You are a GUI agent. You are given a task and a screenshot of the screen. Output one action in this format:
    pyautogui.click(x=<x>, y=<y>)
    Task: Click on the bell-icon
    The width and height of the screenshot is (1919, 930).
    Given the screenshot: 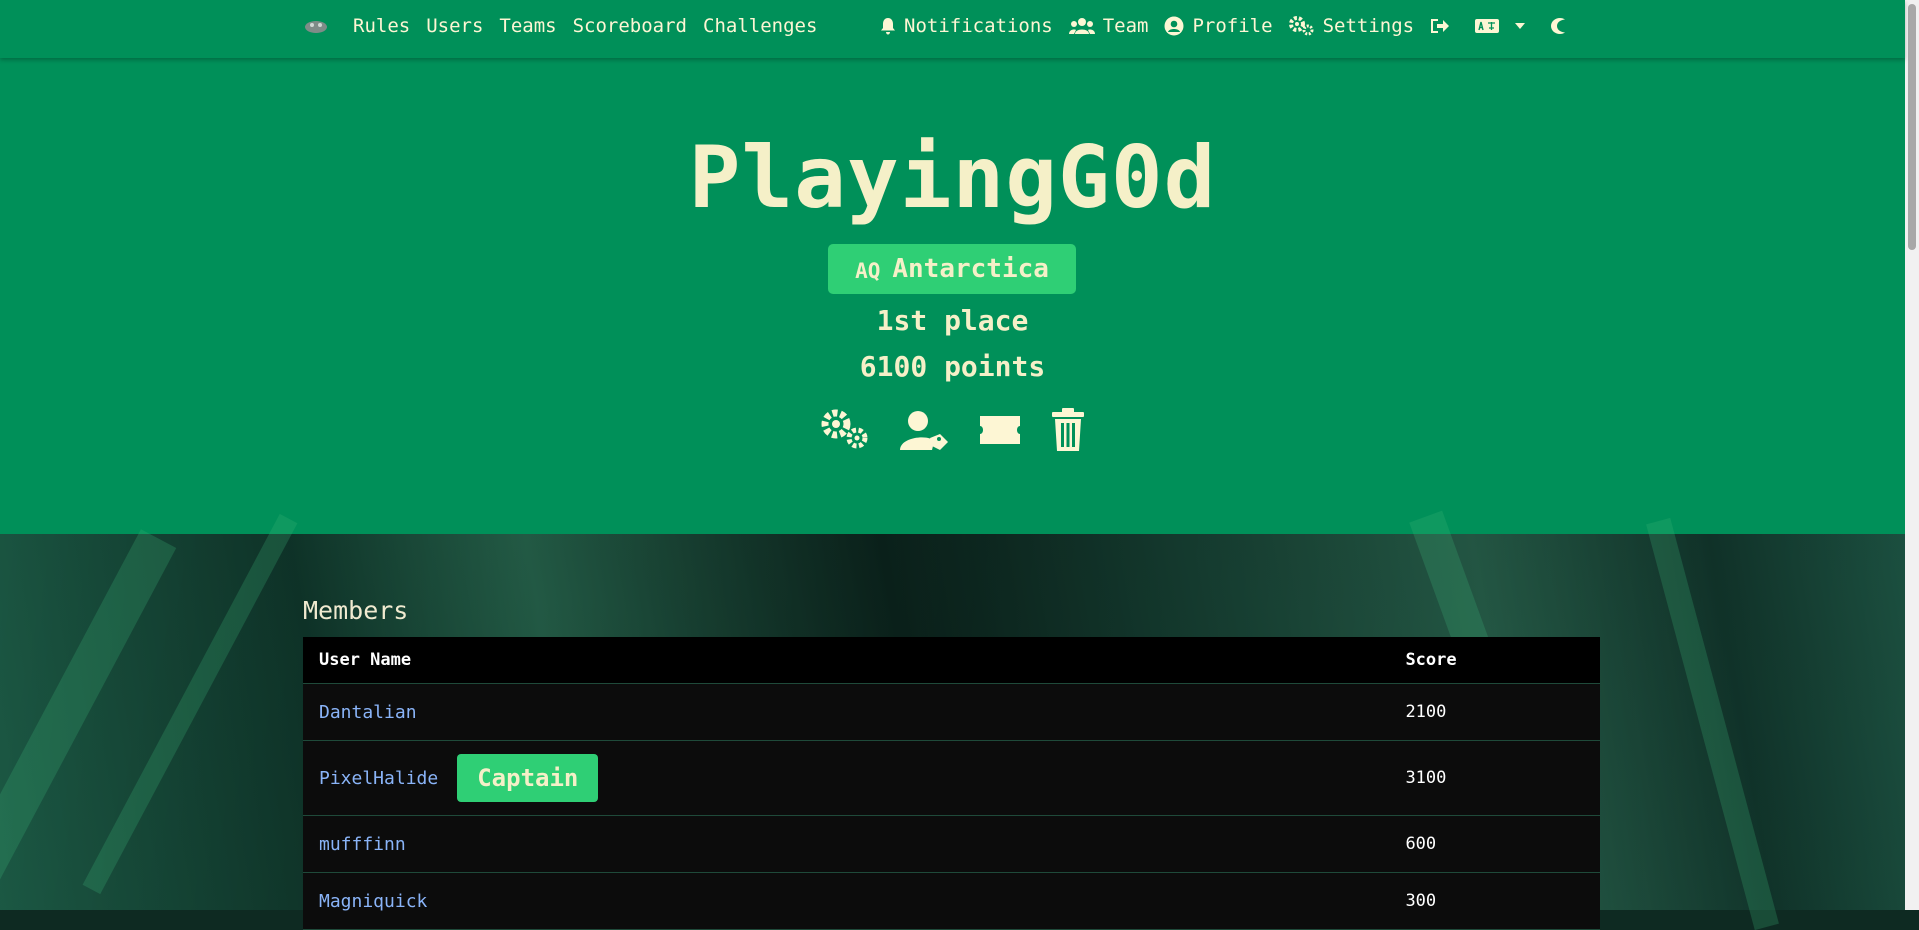 What is the action you would take?
    pyautogui.click(x=888, y=26)
    